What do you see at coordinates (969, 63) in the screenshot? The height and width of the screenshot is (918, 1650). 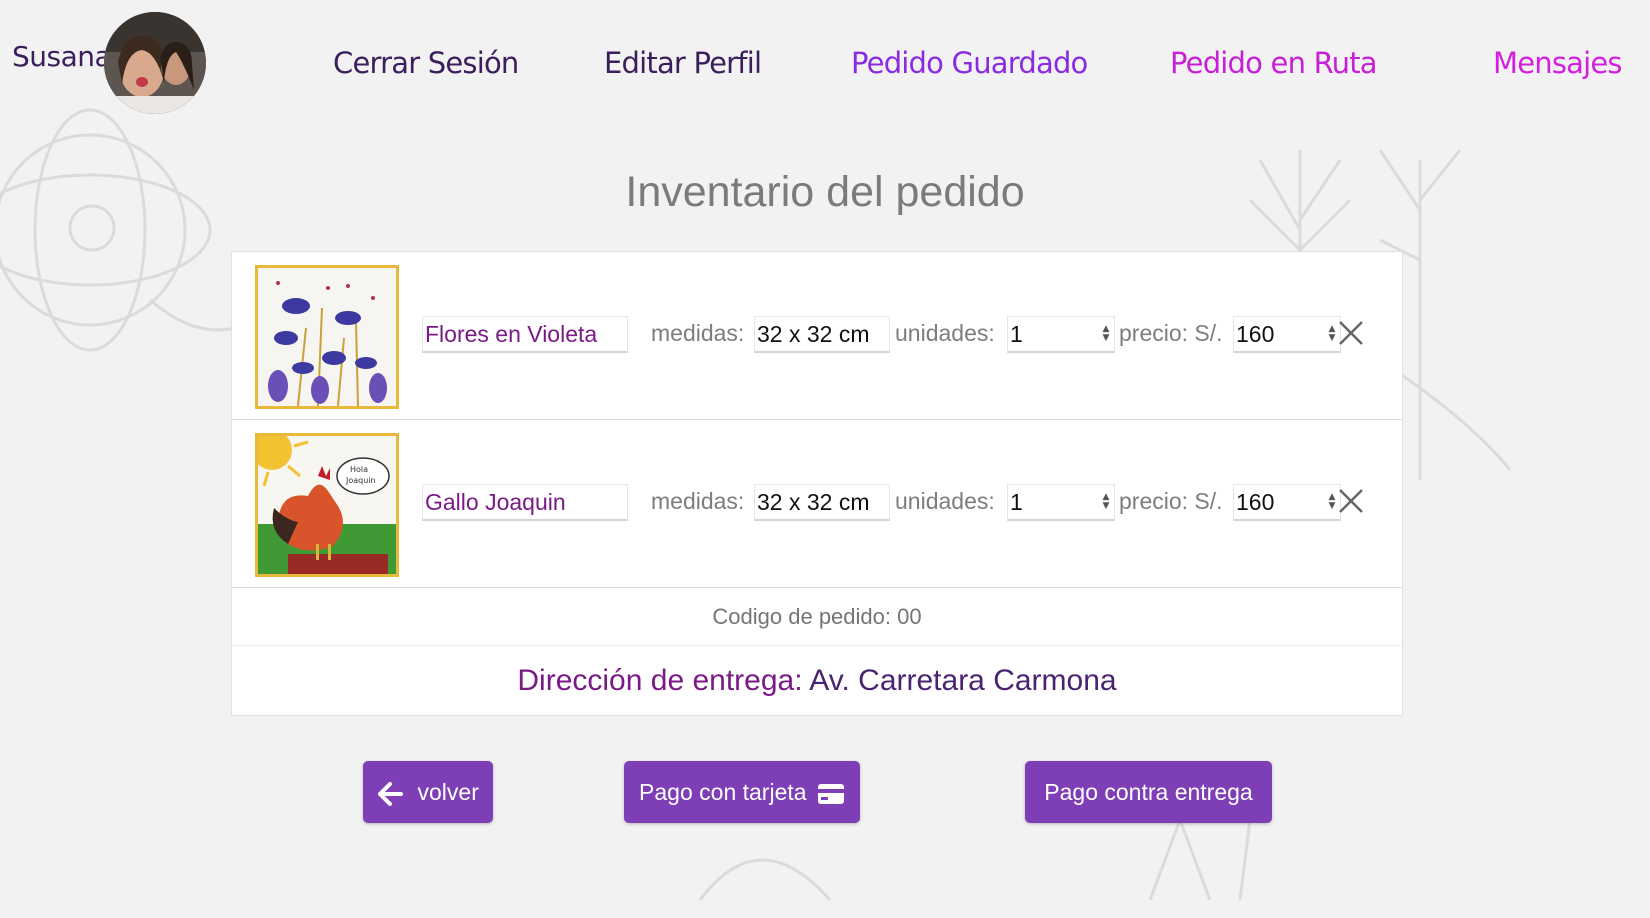 I see `nav-saved-order: Pedido Guardado` at bounding box center [969, 63].